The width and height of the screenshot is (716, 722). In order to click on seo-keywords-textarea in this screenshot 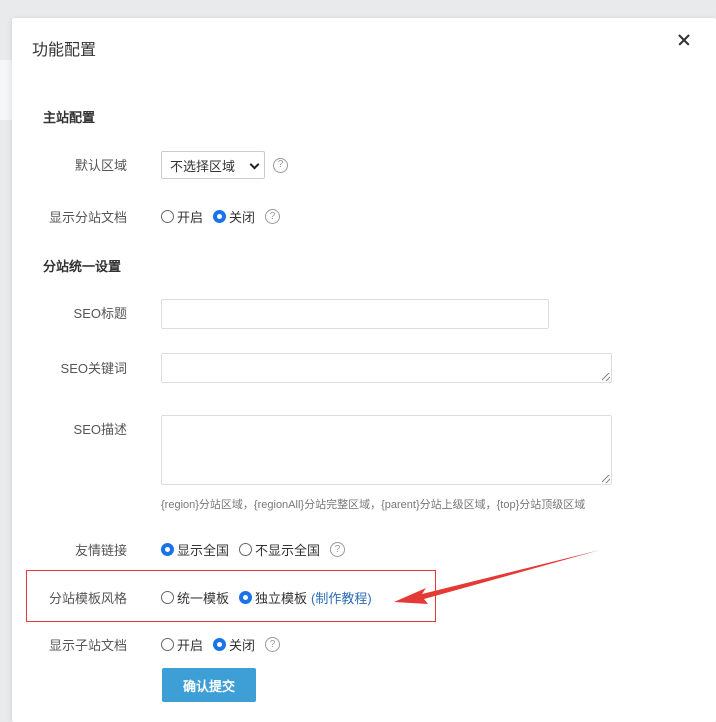, I will do `click(386, 368)`.